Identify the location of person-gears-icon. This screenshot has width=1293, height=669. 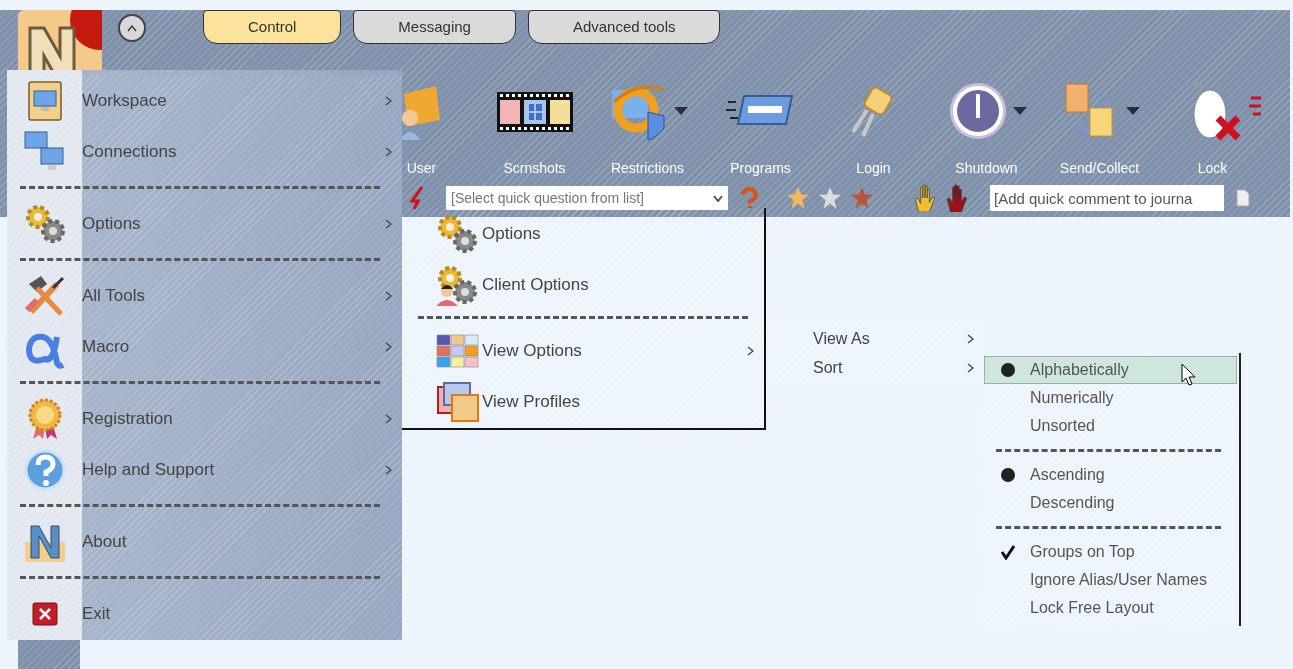
(457, 284).